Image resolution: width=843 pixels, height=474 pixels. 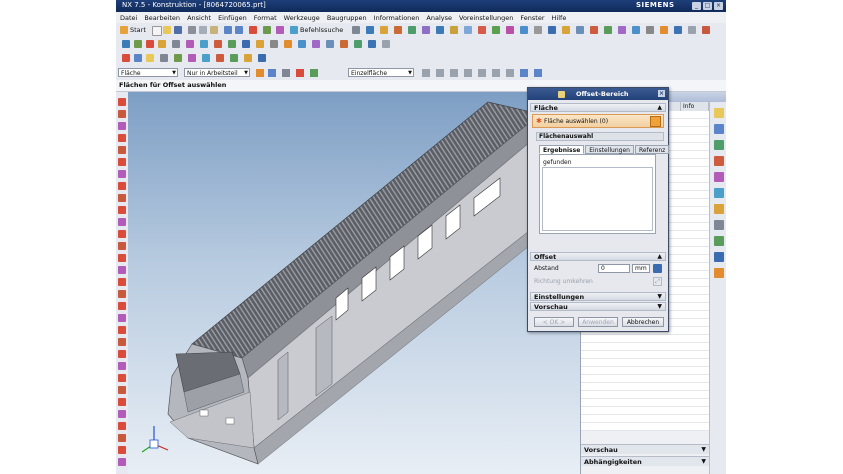 I want to click on mirror-icon, so click(x=468, y=30).